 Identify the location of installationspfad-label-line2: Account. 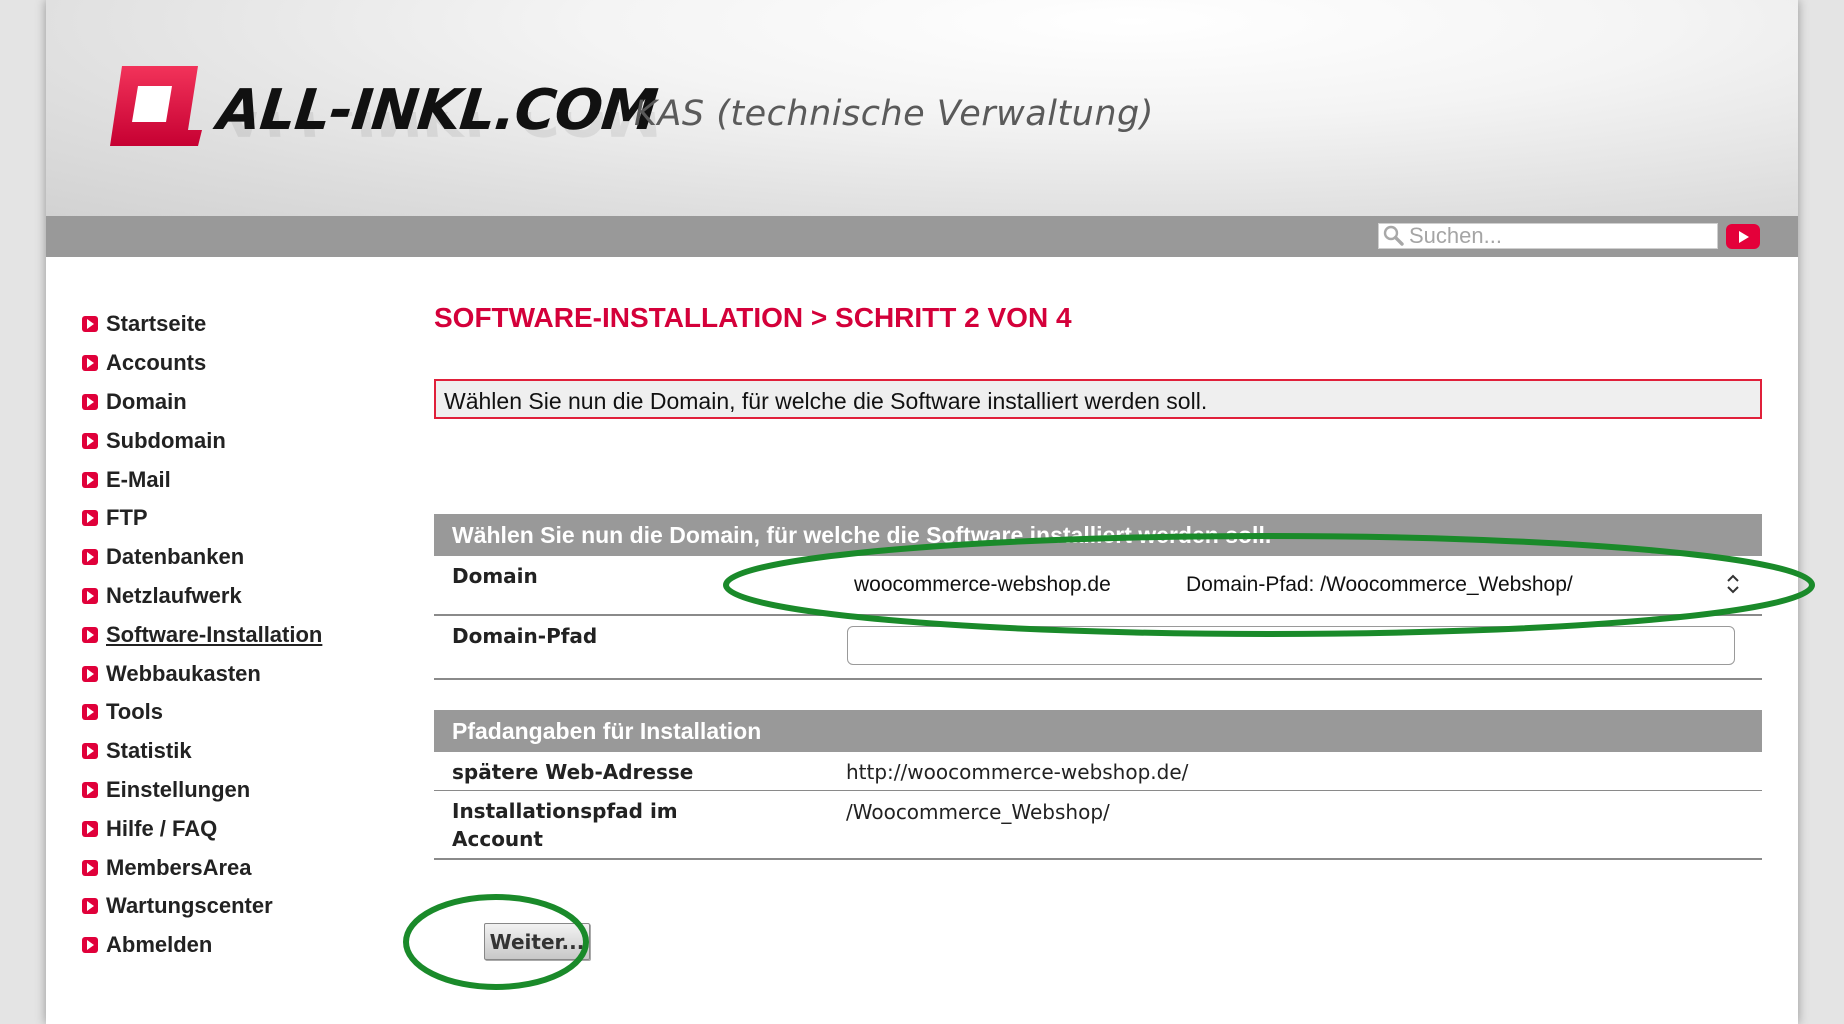
(497, 839).